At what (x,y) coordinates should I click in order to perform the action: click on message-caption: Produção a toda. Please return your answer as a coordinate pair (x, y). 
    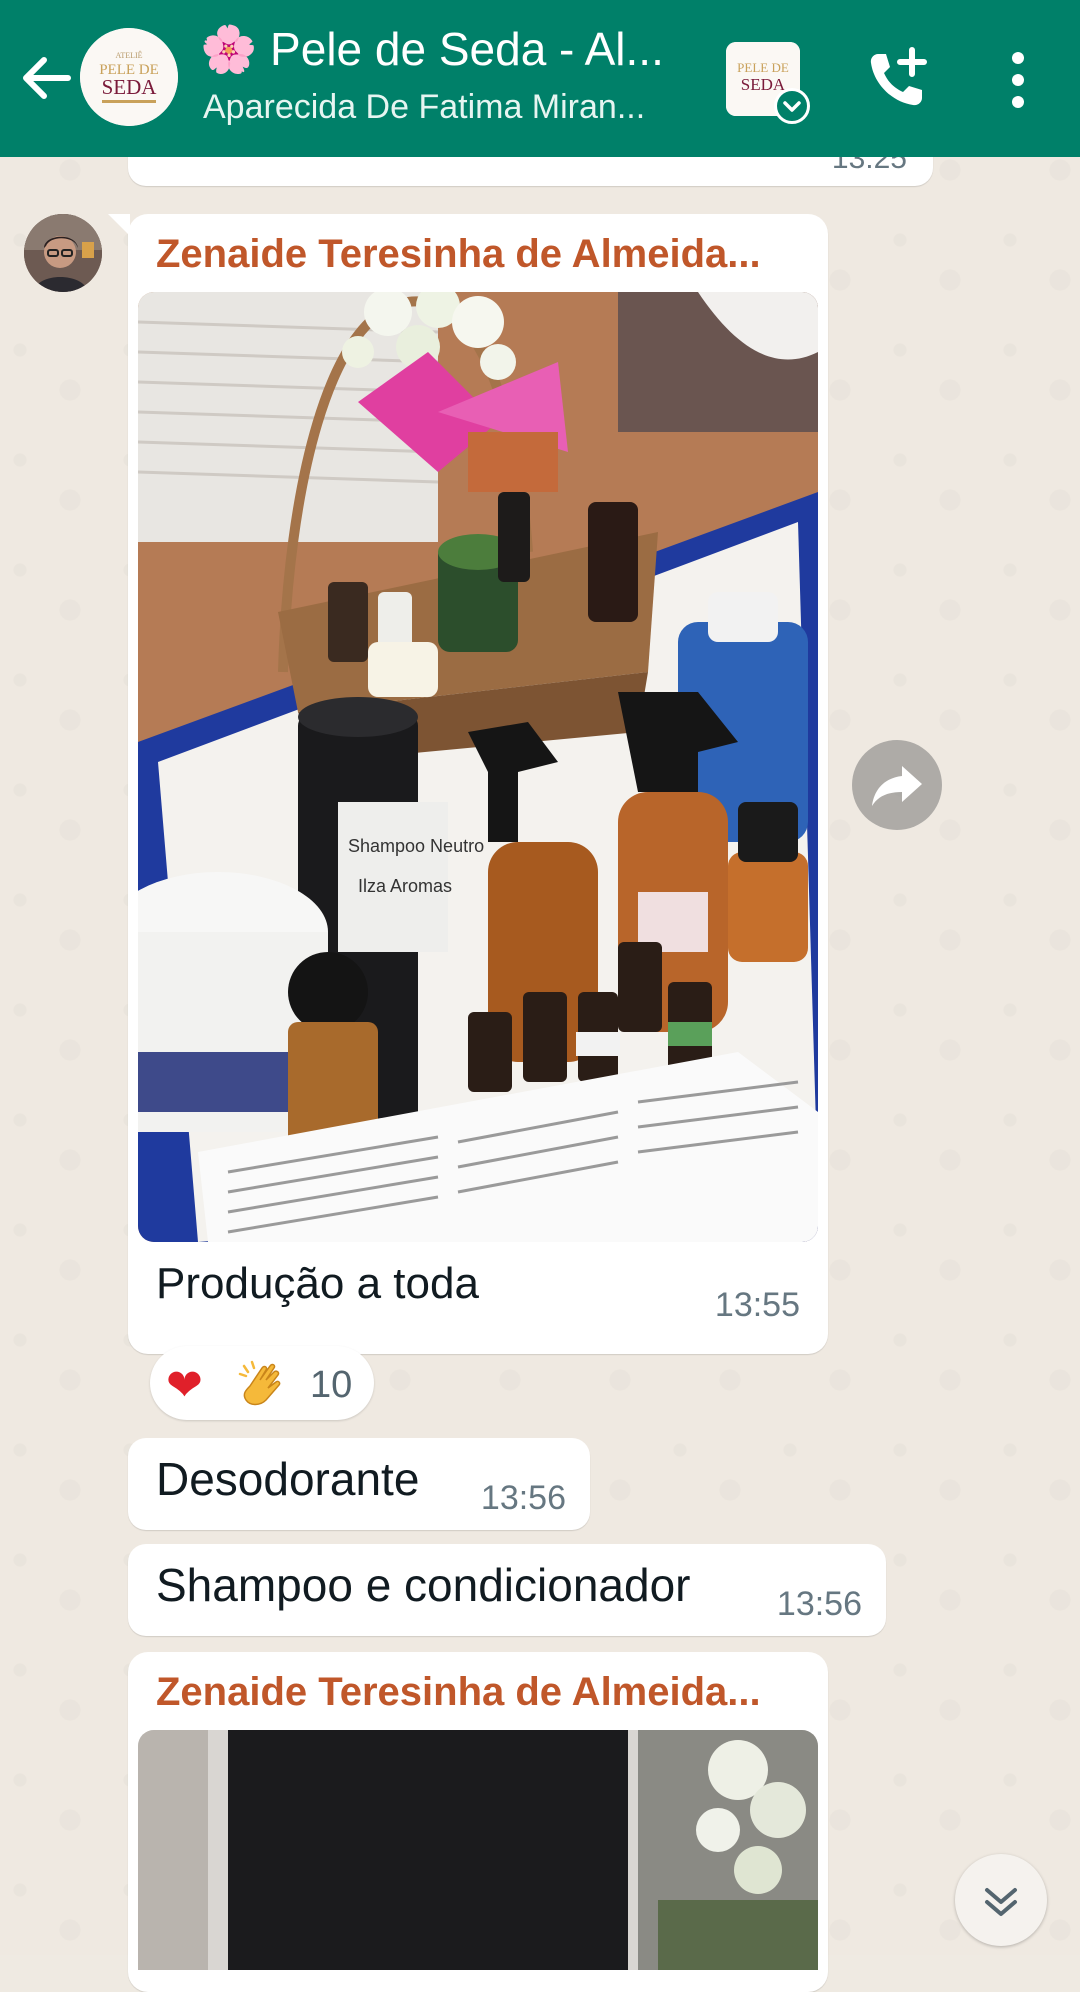
    Looking at the image, I should click on (317, 1283).